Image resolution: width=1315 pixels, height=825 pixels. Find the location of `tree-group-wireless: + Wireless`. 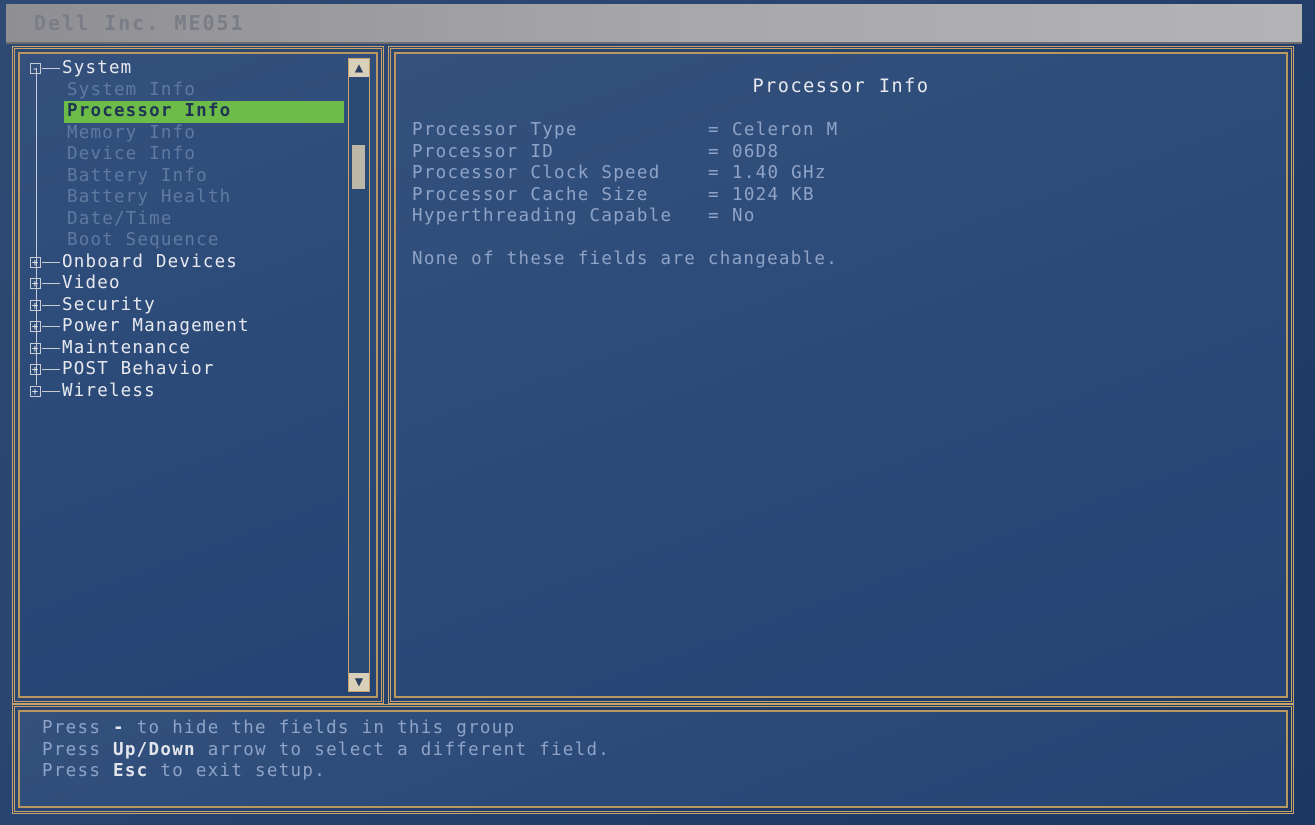

tree-group-wireless: + Wireless is located at coordinates (193, 392).